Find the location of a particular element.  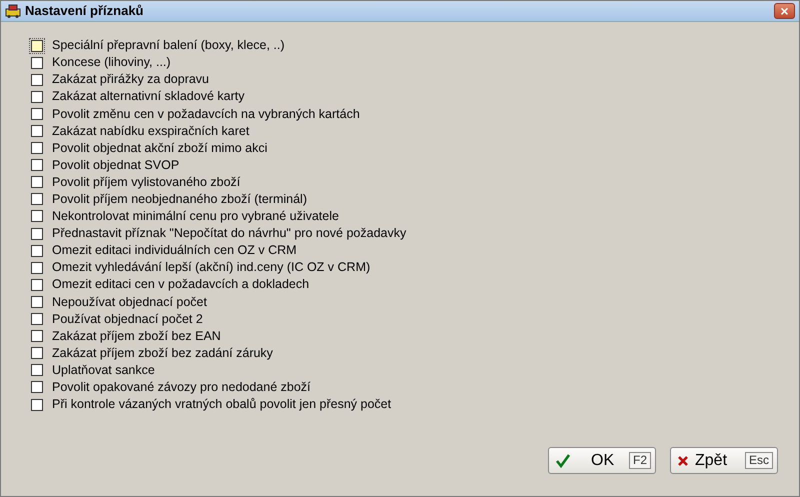

option-label: Zakázat přirážky za dopravu is located at coordinates (131, 79).